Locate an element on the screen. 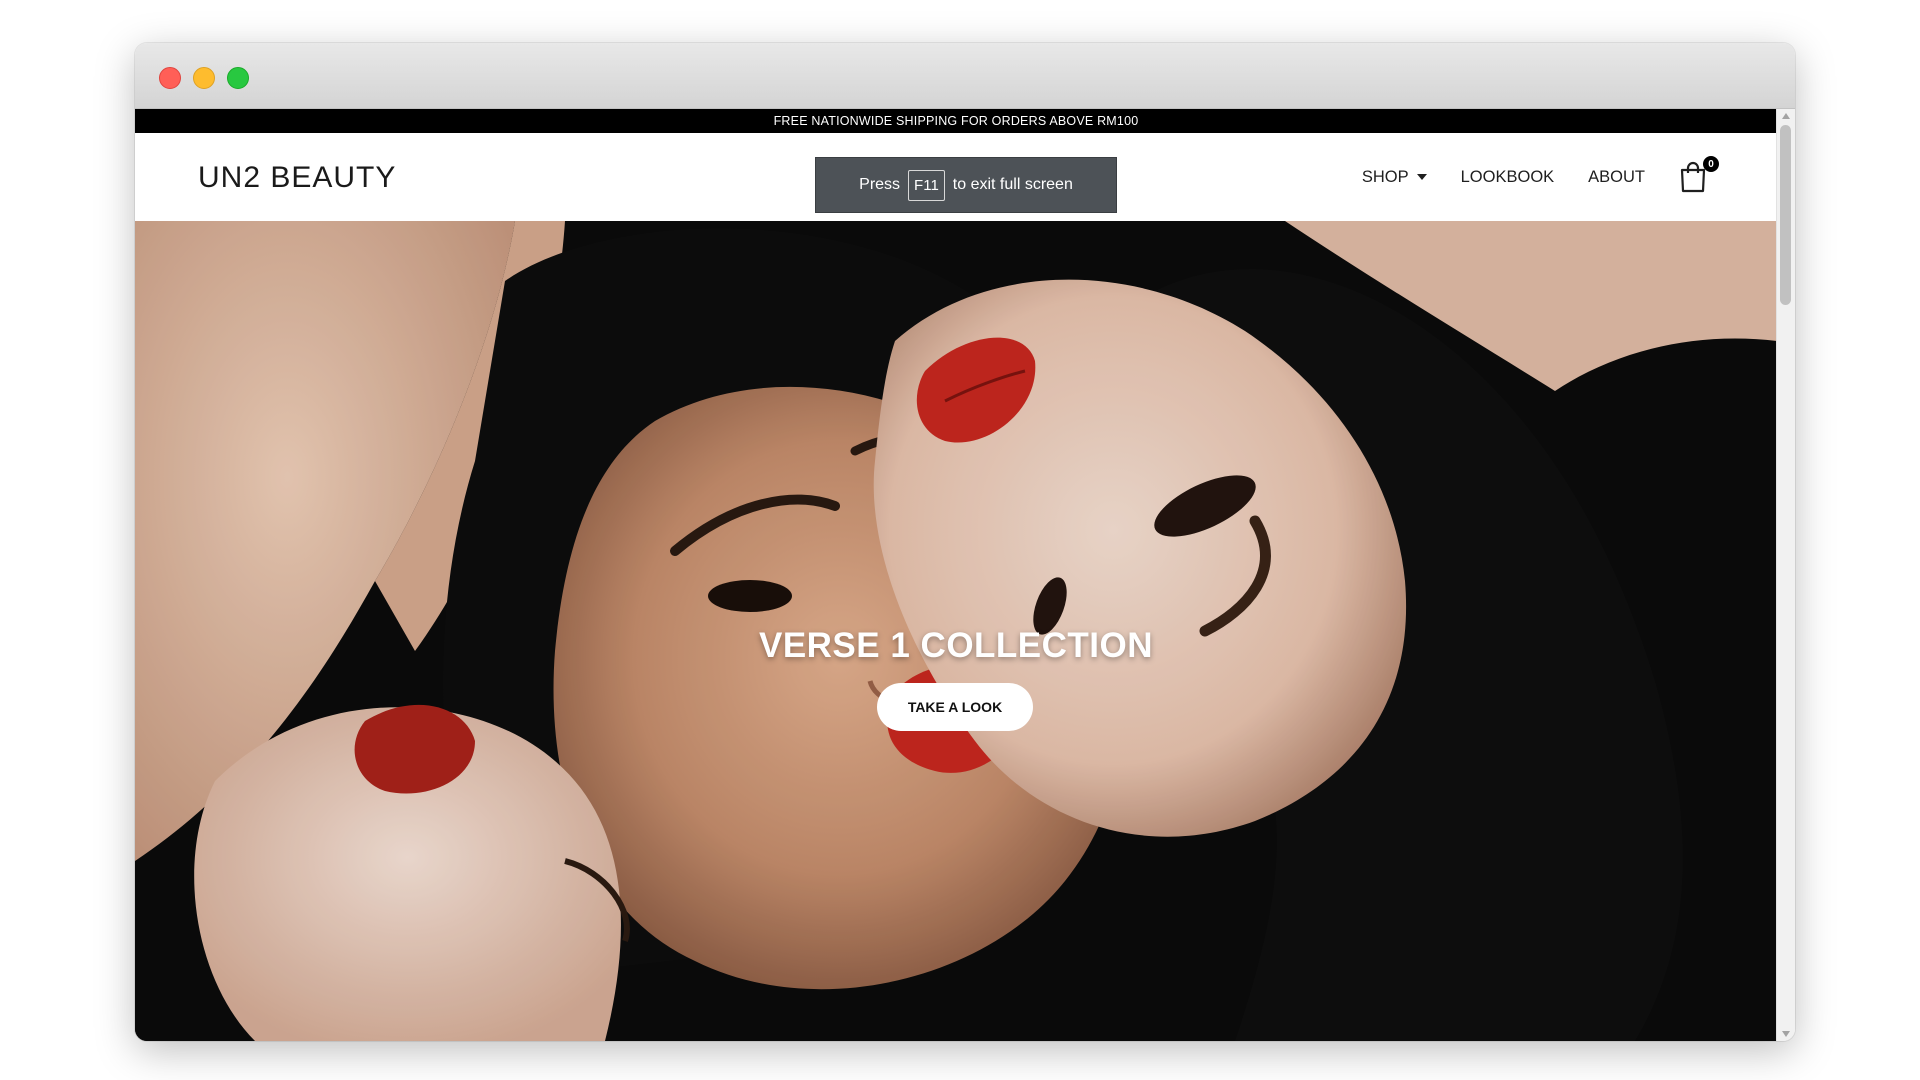  nav-shop: SHOP is located at coordinates (1394, 177).